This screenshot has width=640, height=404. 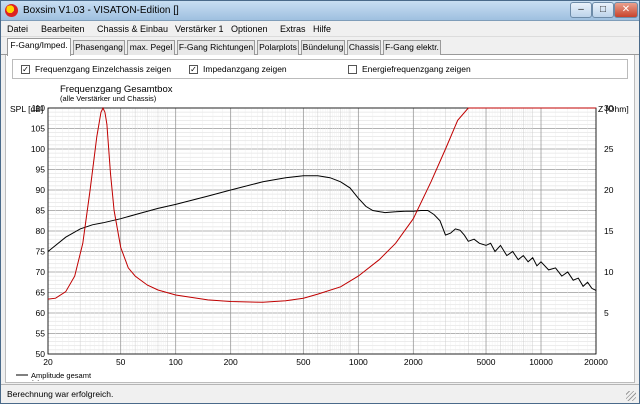 What do you see at coordinates (199, 29) in the screenshot?
I see `menu-verstaerker-1: Verstärker 1` at bounding box center [199, 29].